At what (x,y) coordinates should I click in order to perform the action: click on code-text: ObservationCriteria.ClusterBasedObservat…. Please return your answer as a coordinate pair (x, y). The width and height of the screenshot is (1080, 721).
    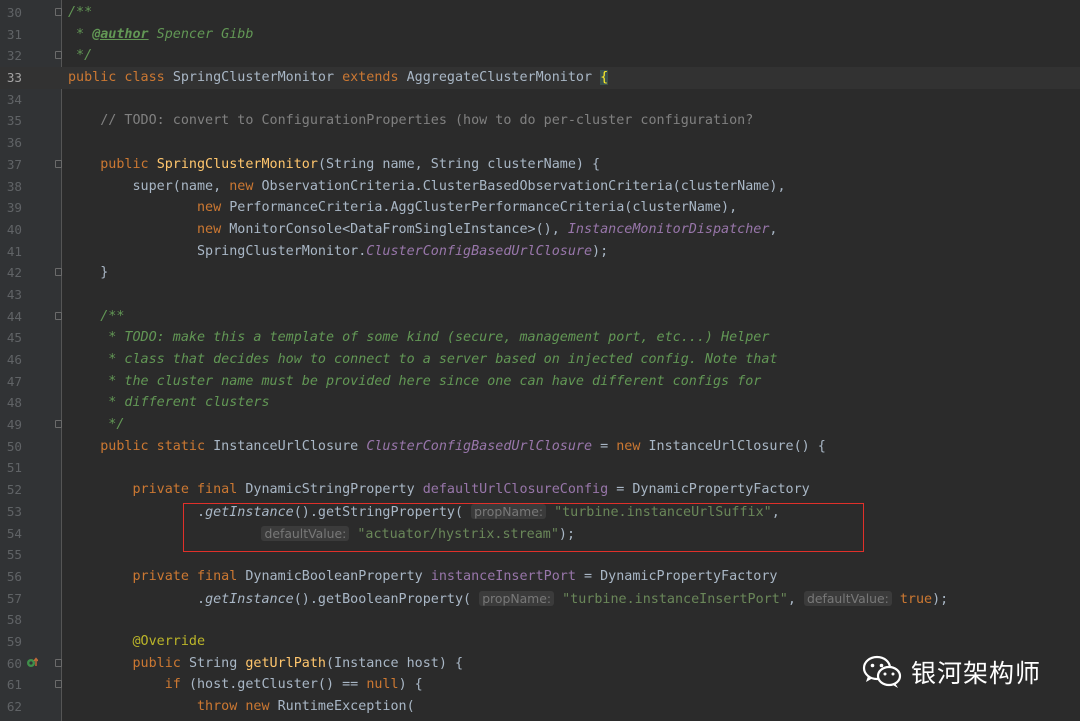
    Looking at the image, I should click on (523, 186).